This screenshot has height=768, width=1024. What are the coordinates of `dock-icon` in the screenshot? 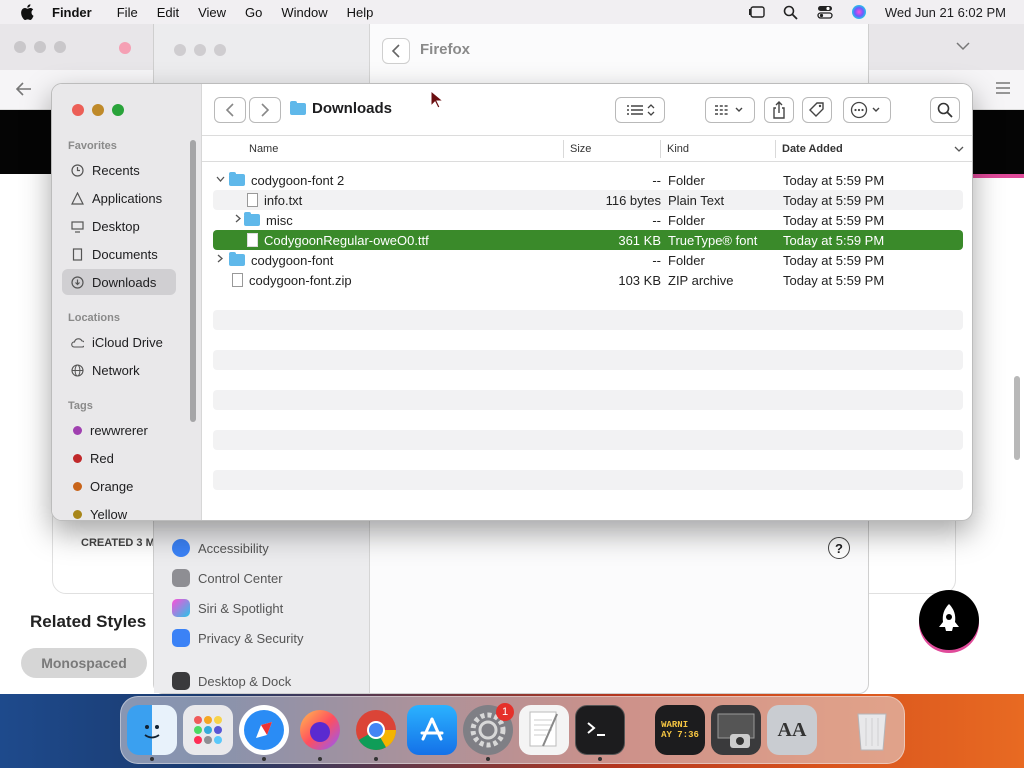 It's located at (181, 681).